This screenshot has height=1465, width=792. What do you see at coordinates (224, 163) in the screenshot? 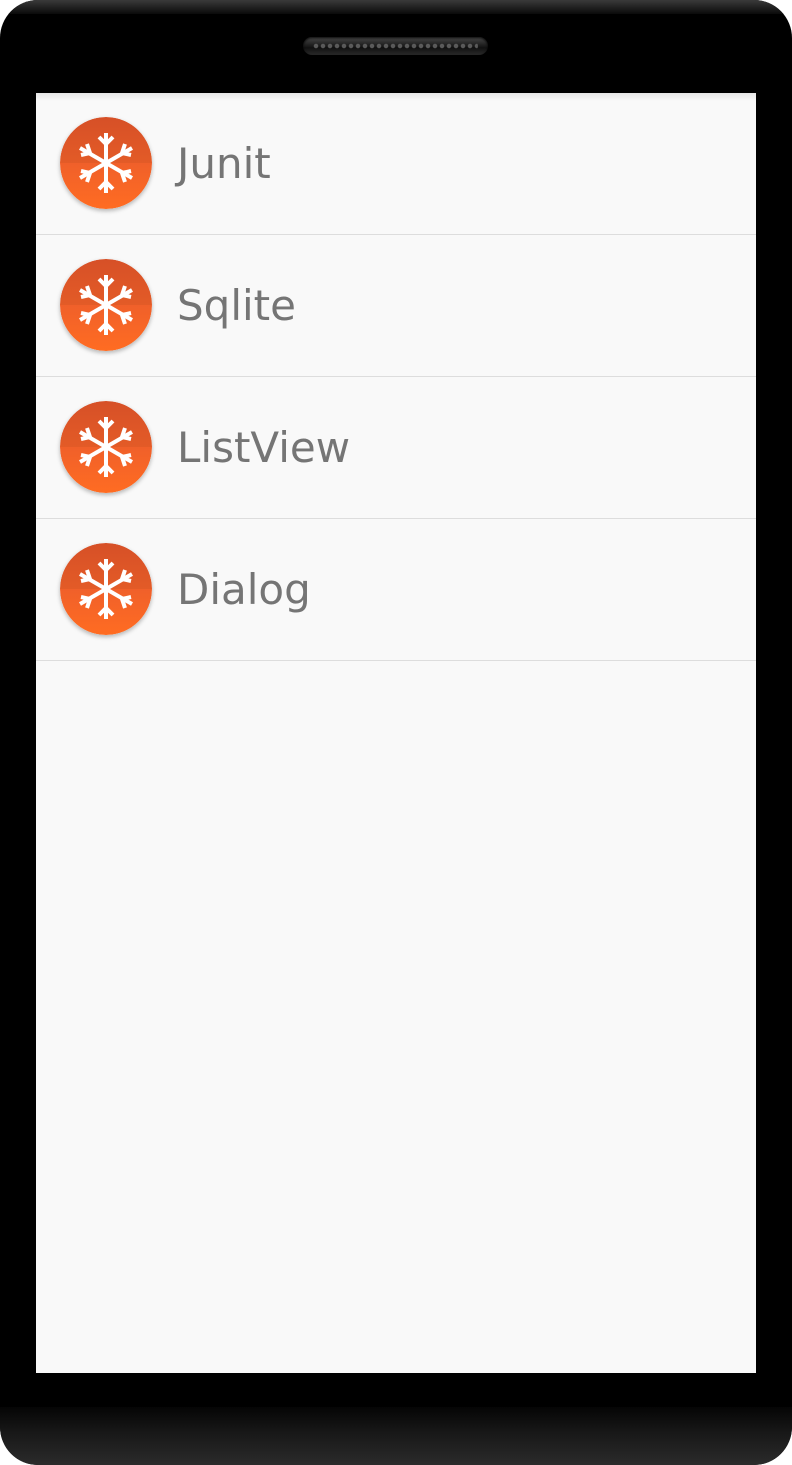
I see `list-item-label: Junit` at bounding box center [224, 163].